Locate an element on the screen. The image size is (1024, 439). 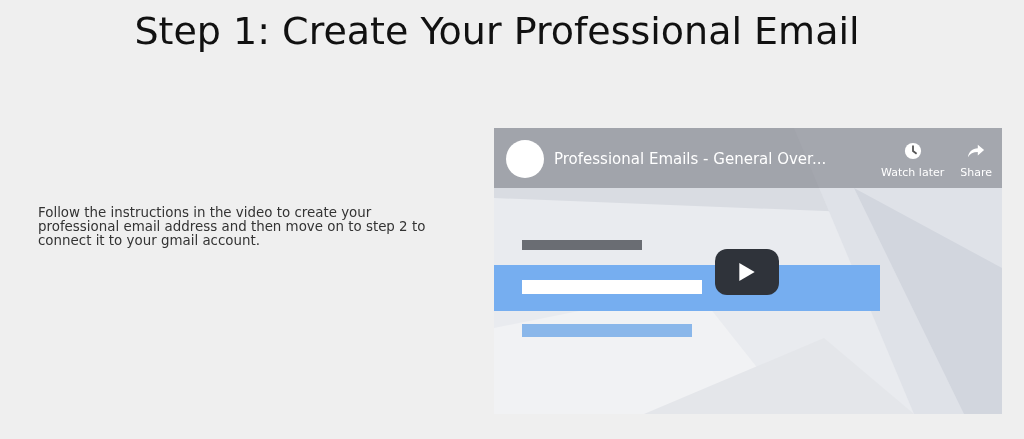
video-action-button: Share is located at coordinates (976, 160).